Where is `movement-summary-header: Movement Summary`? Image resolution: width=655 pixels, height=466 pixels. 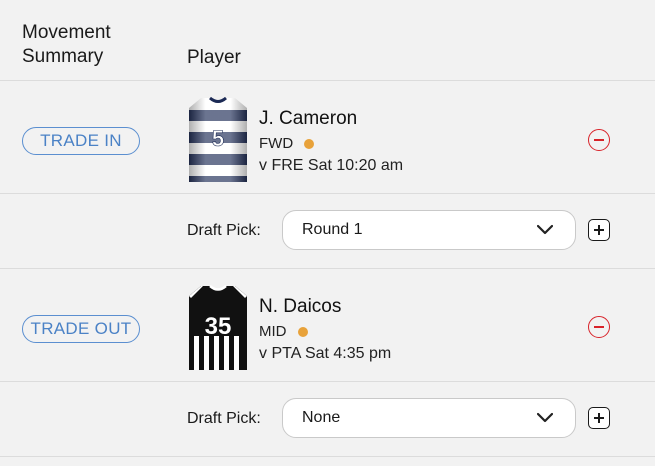 movement-summary-header: Movement Summary is located at coordinates (66, 44).